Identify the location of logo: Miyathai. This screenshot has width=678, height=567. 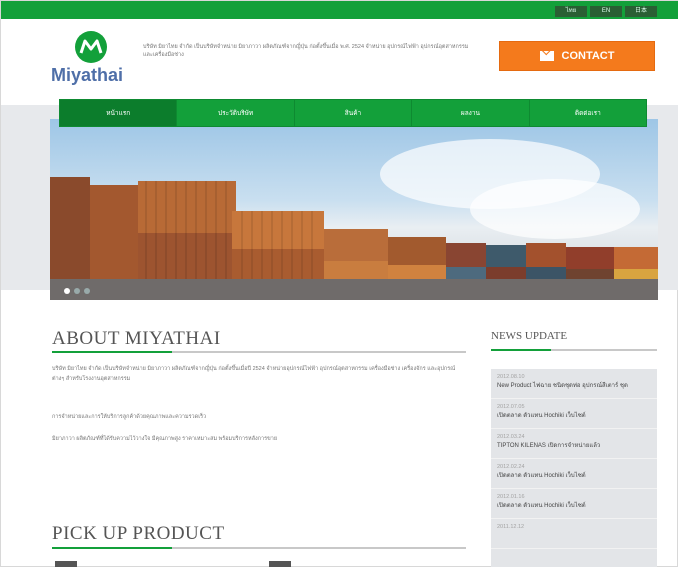
(91, 61).